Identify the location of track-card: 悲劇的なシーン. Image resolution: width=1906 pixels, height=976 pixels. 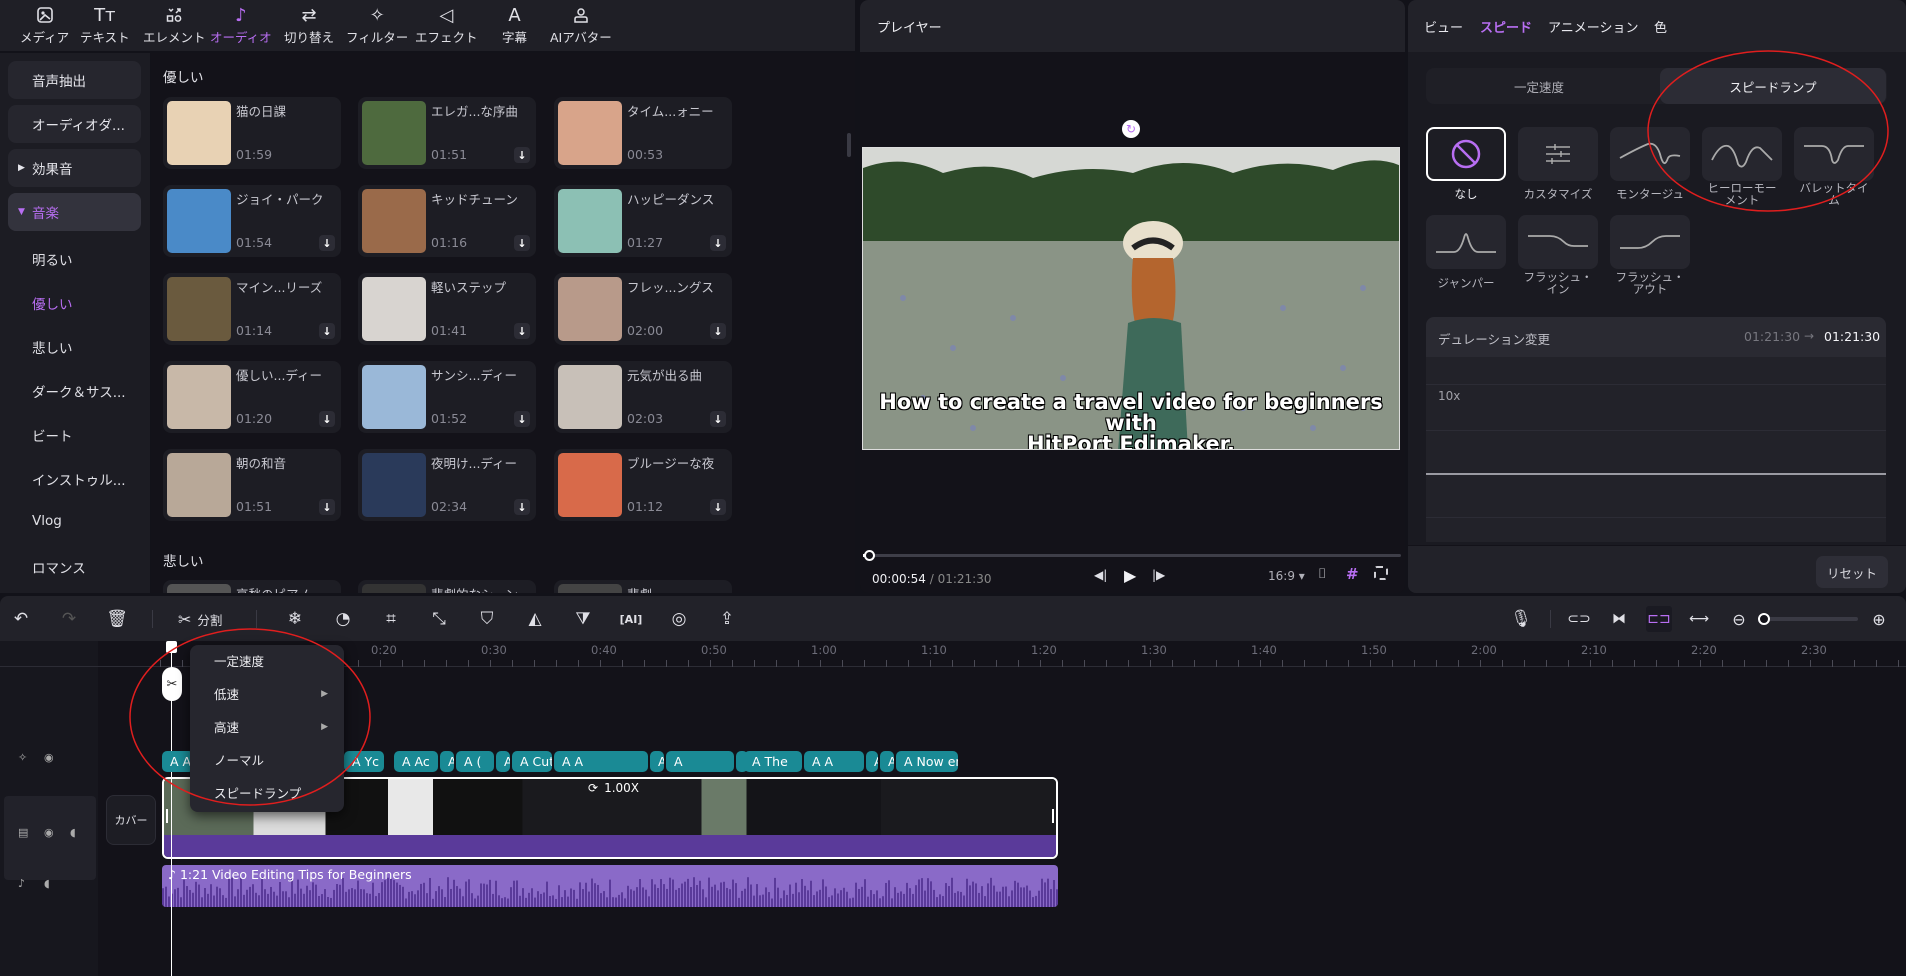
(447, 586).